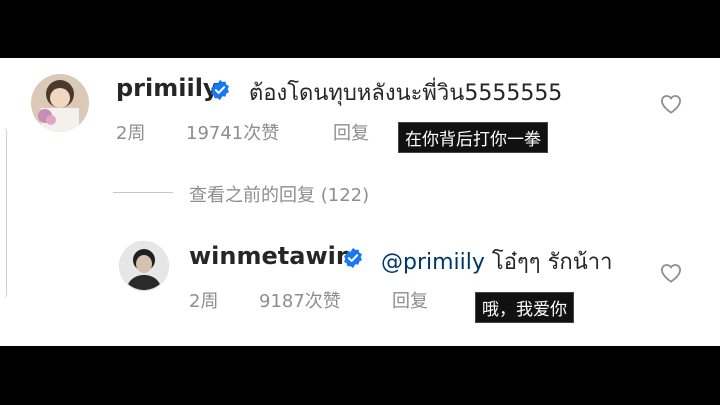  Describe the element at coordinates (406, 93) in the screenshot. I see `comment-text: ต้องโดนทุบหลังนะพี่วิน5555555` at that location.